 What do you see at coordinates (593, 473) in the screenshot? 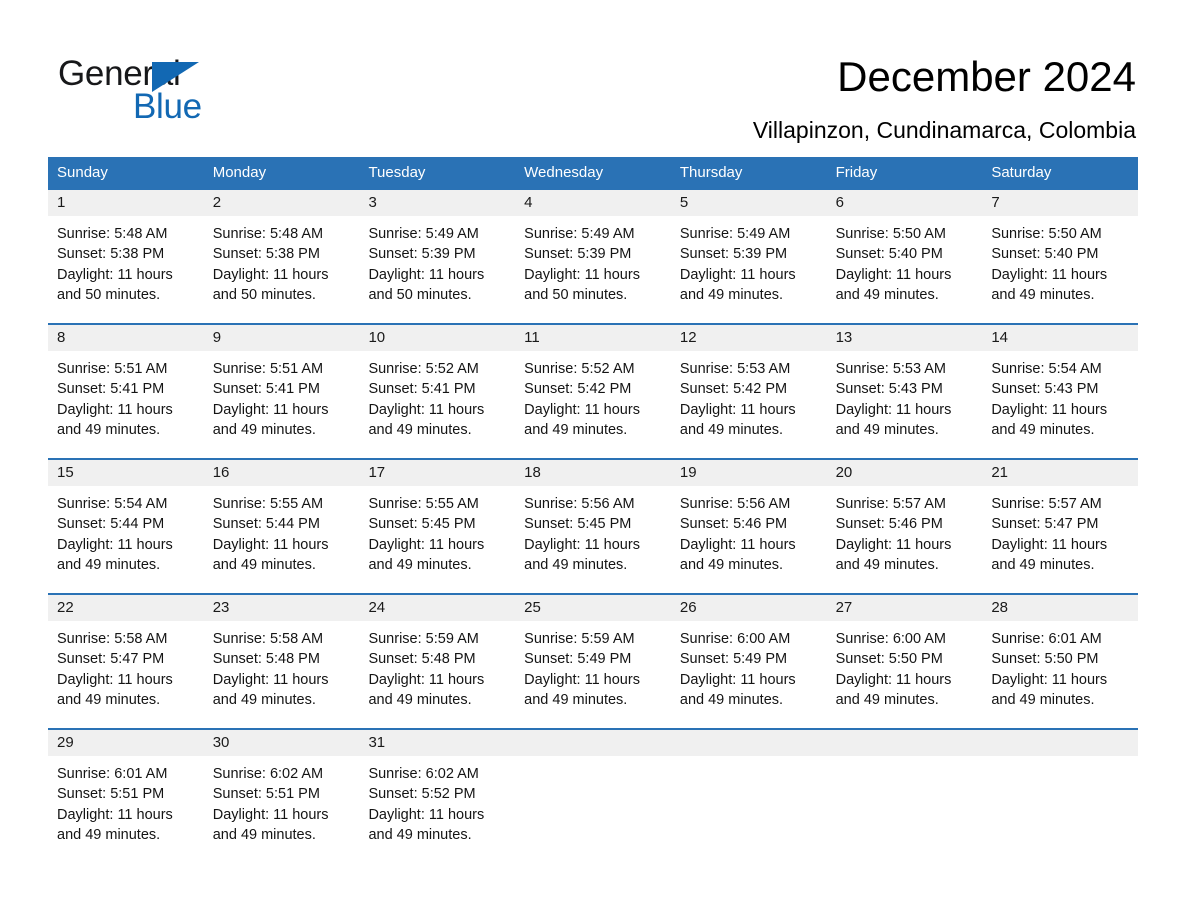
I see `day-number-bar: 18` at bounding box center [593, 473].